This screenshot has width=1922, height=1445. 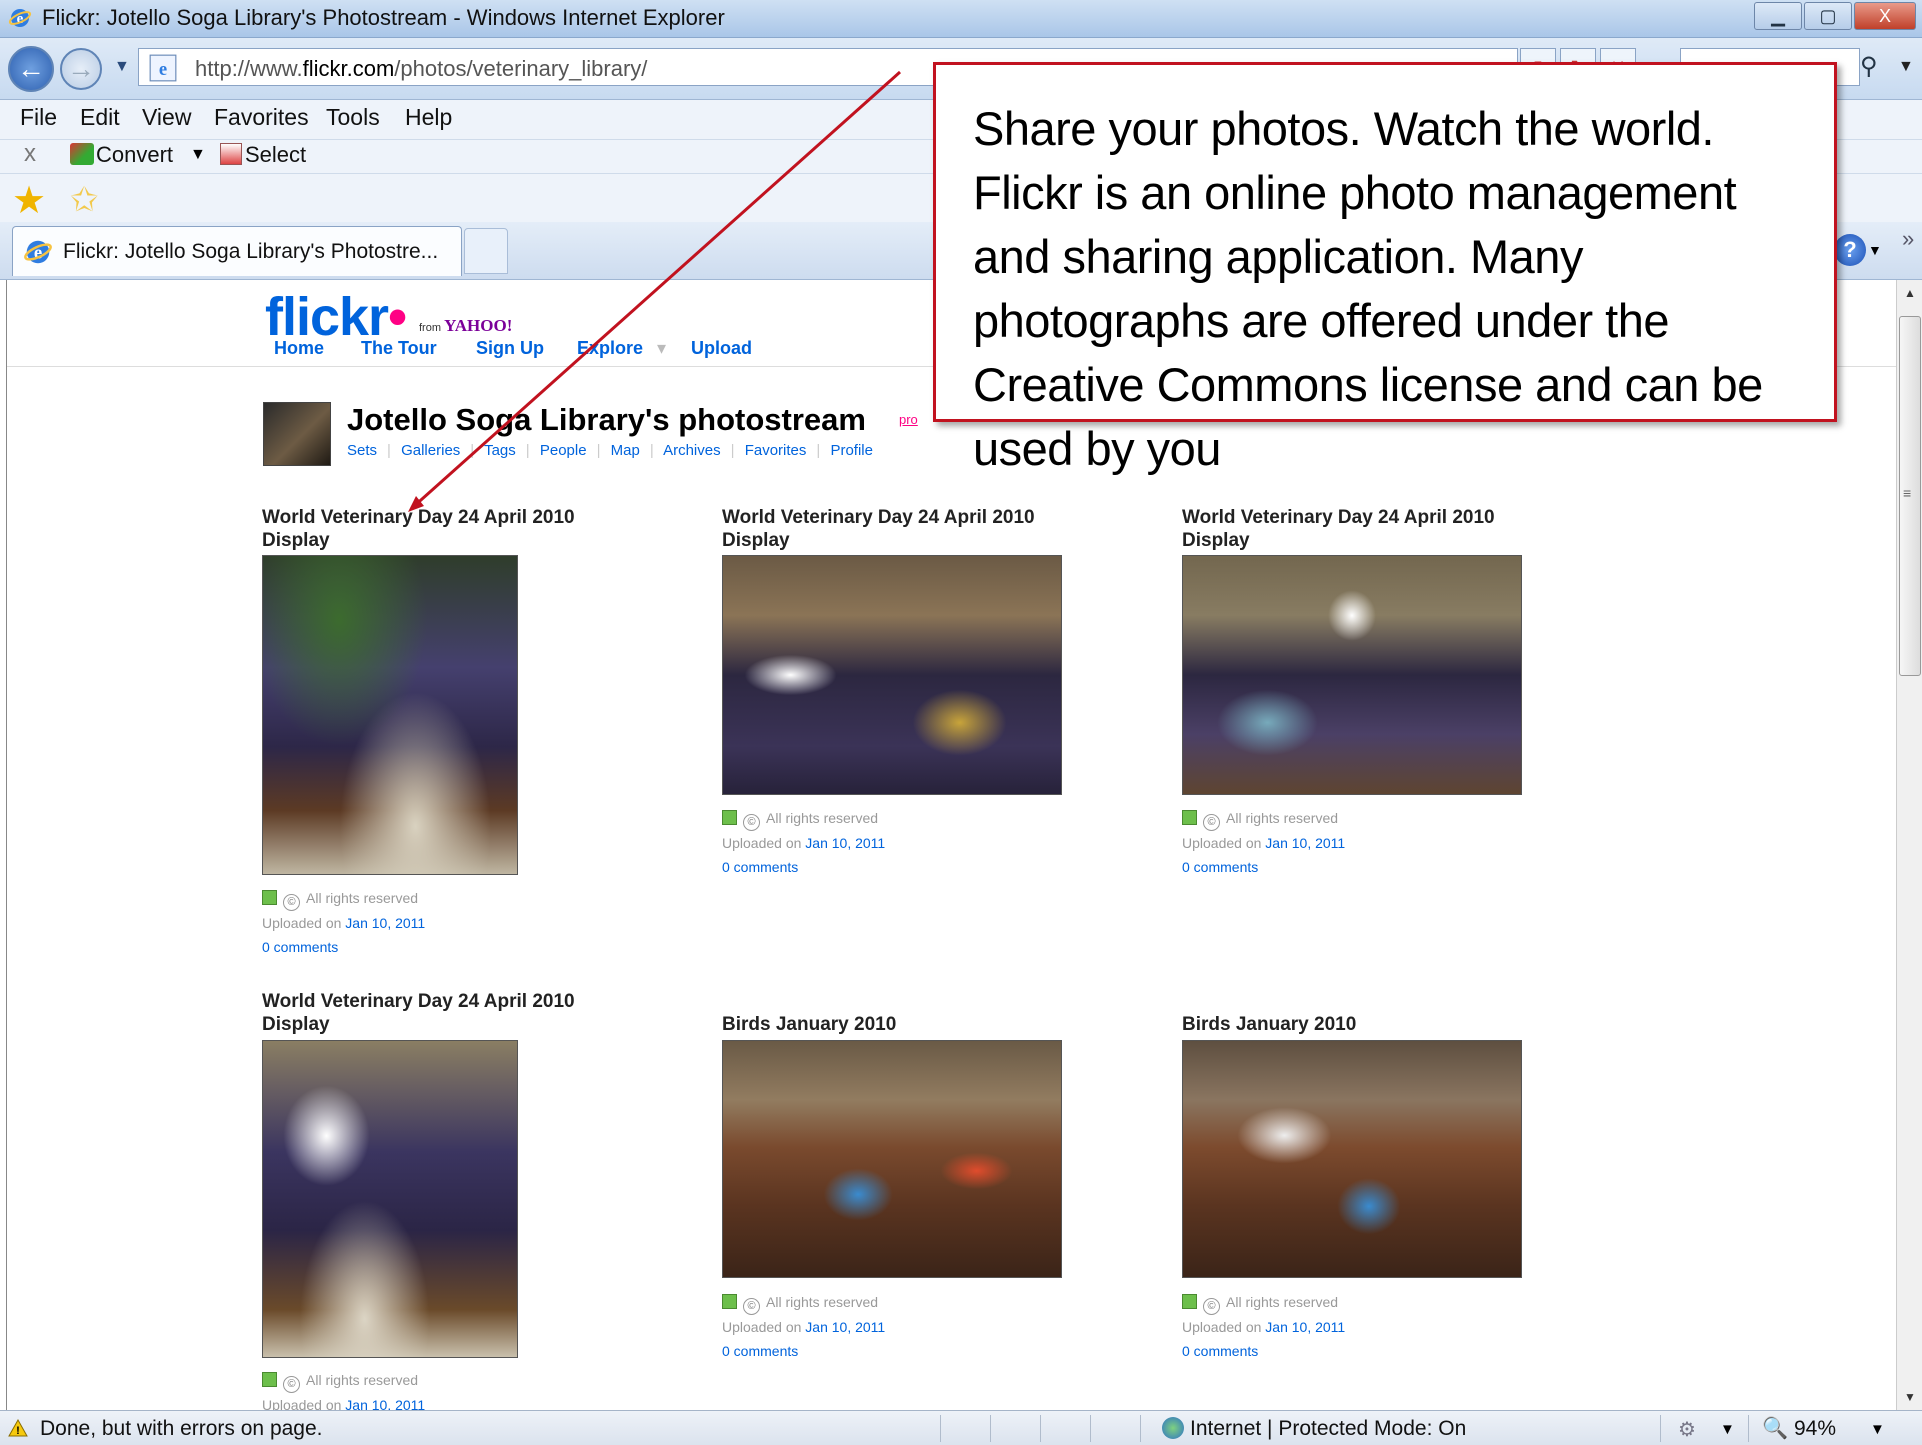 What do you see at coordinates (1907, 493) in the screenshot?
I see `scroll-grip-icon: ≡` at bounding box center [1907, 493].